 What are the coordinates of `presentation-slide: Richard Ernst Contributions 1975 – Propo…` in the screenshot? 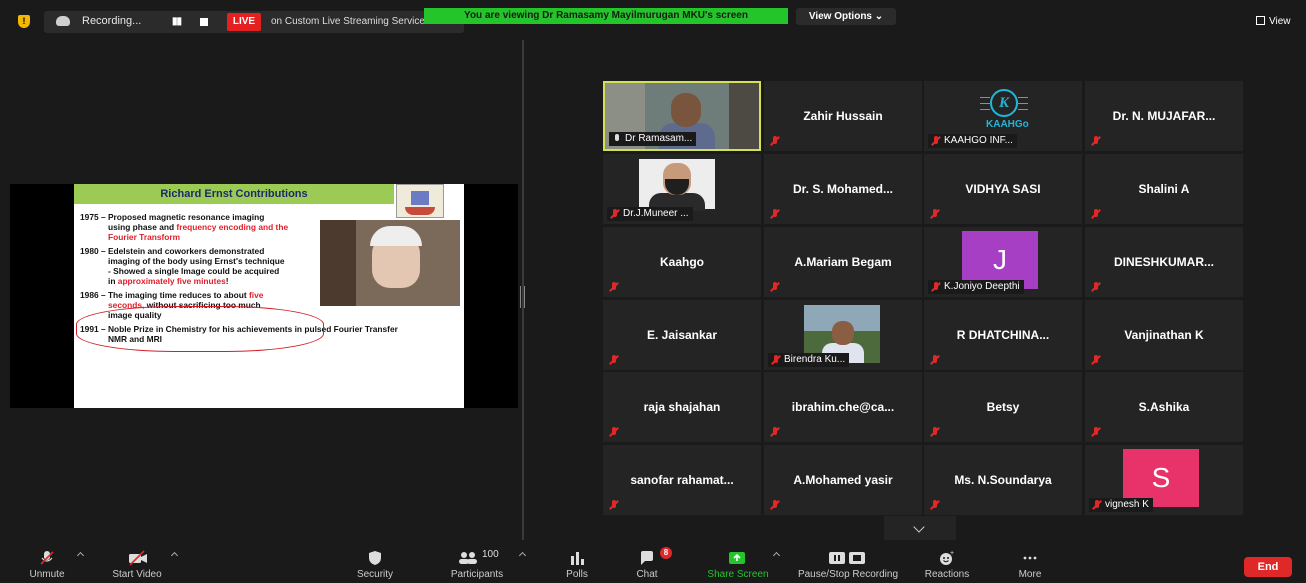 It's located at (269, 296).